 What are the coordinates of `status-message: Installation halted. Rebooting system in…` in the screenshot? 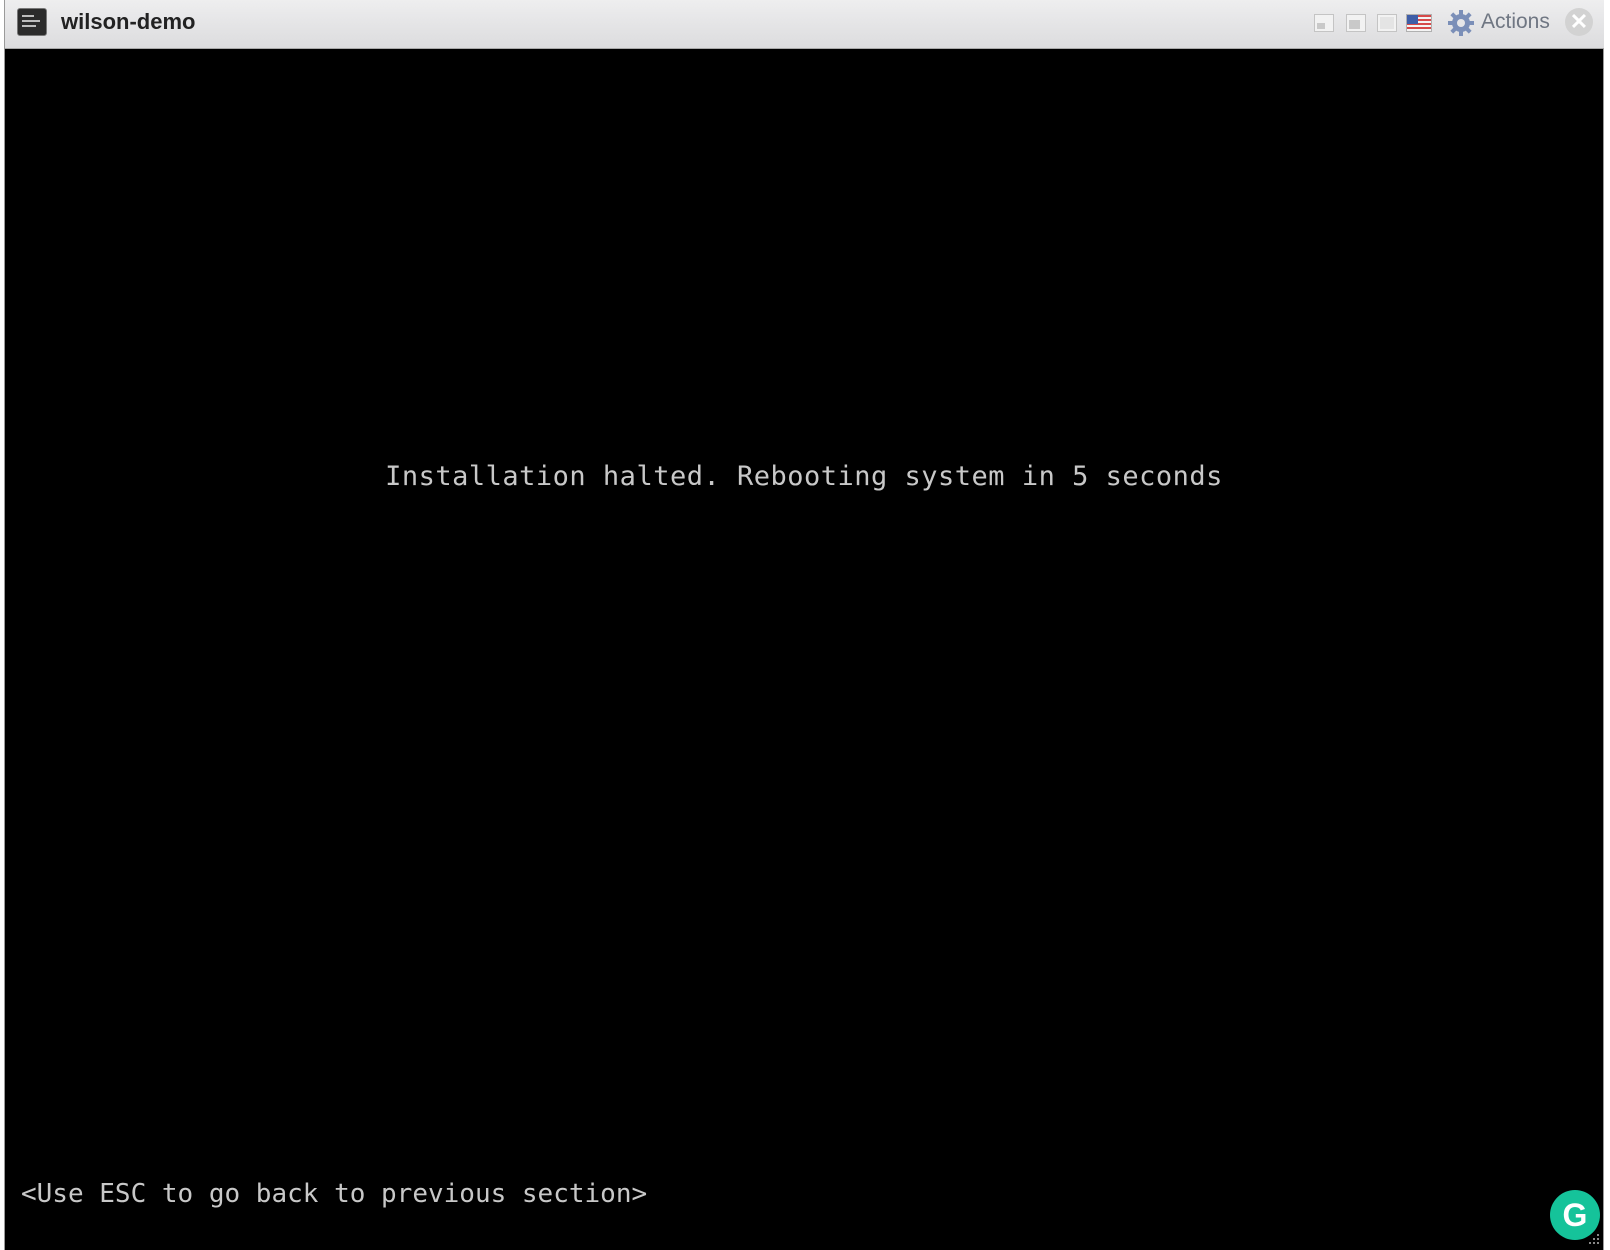 It's located at (804, 476).